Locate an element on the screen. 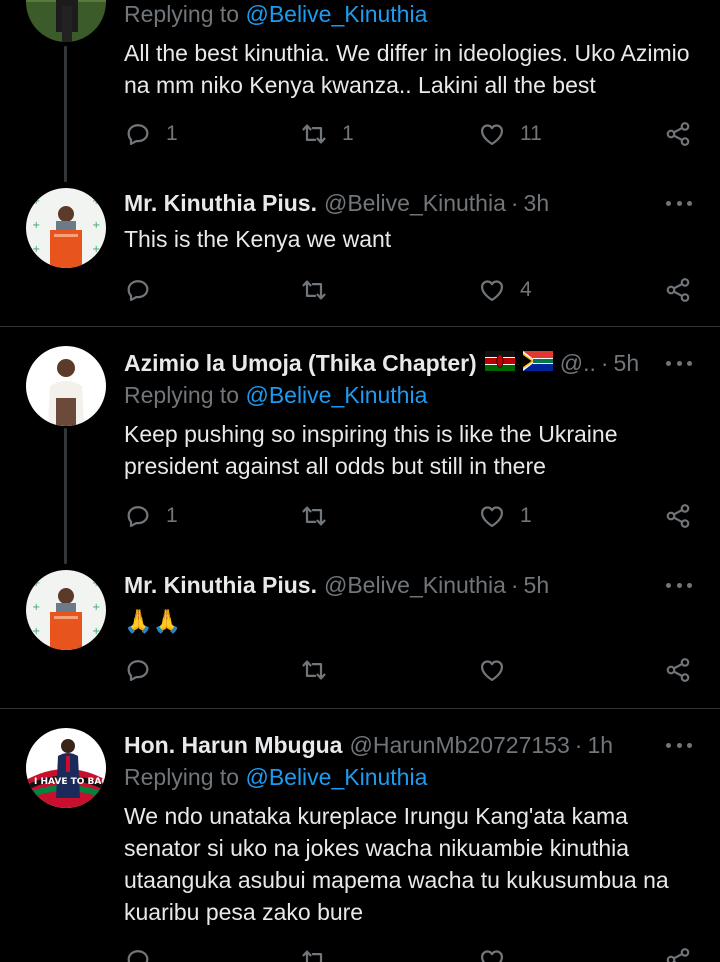 The width and height of the screenshot is (720, 962). author-handle: @.. is located at coordinates (578, 363).